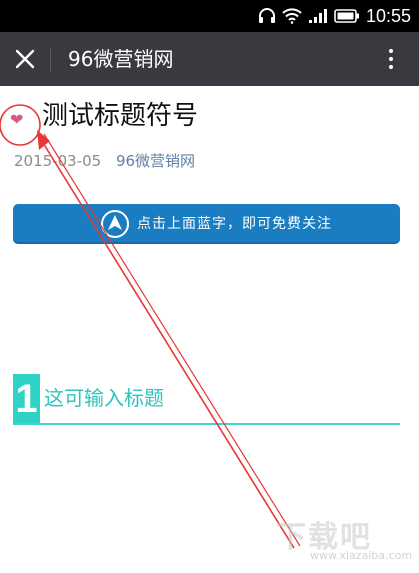  Describe the element at coordinates (209, 16) in the screenshot. I see `status-bar: 10:55` at that location.